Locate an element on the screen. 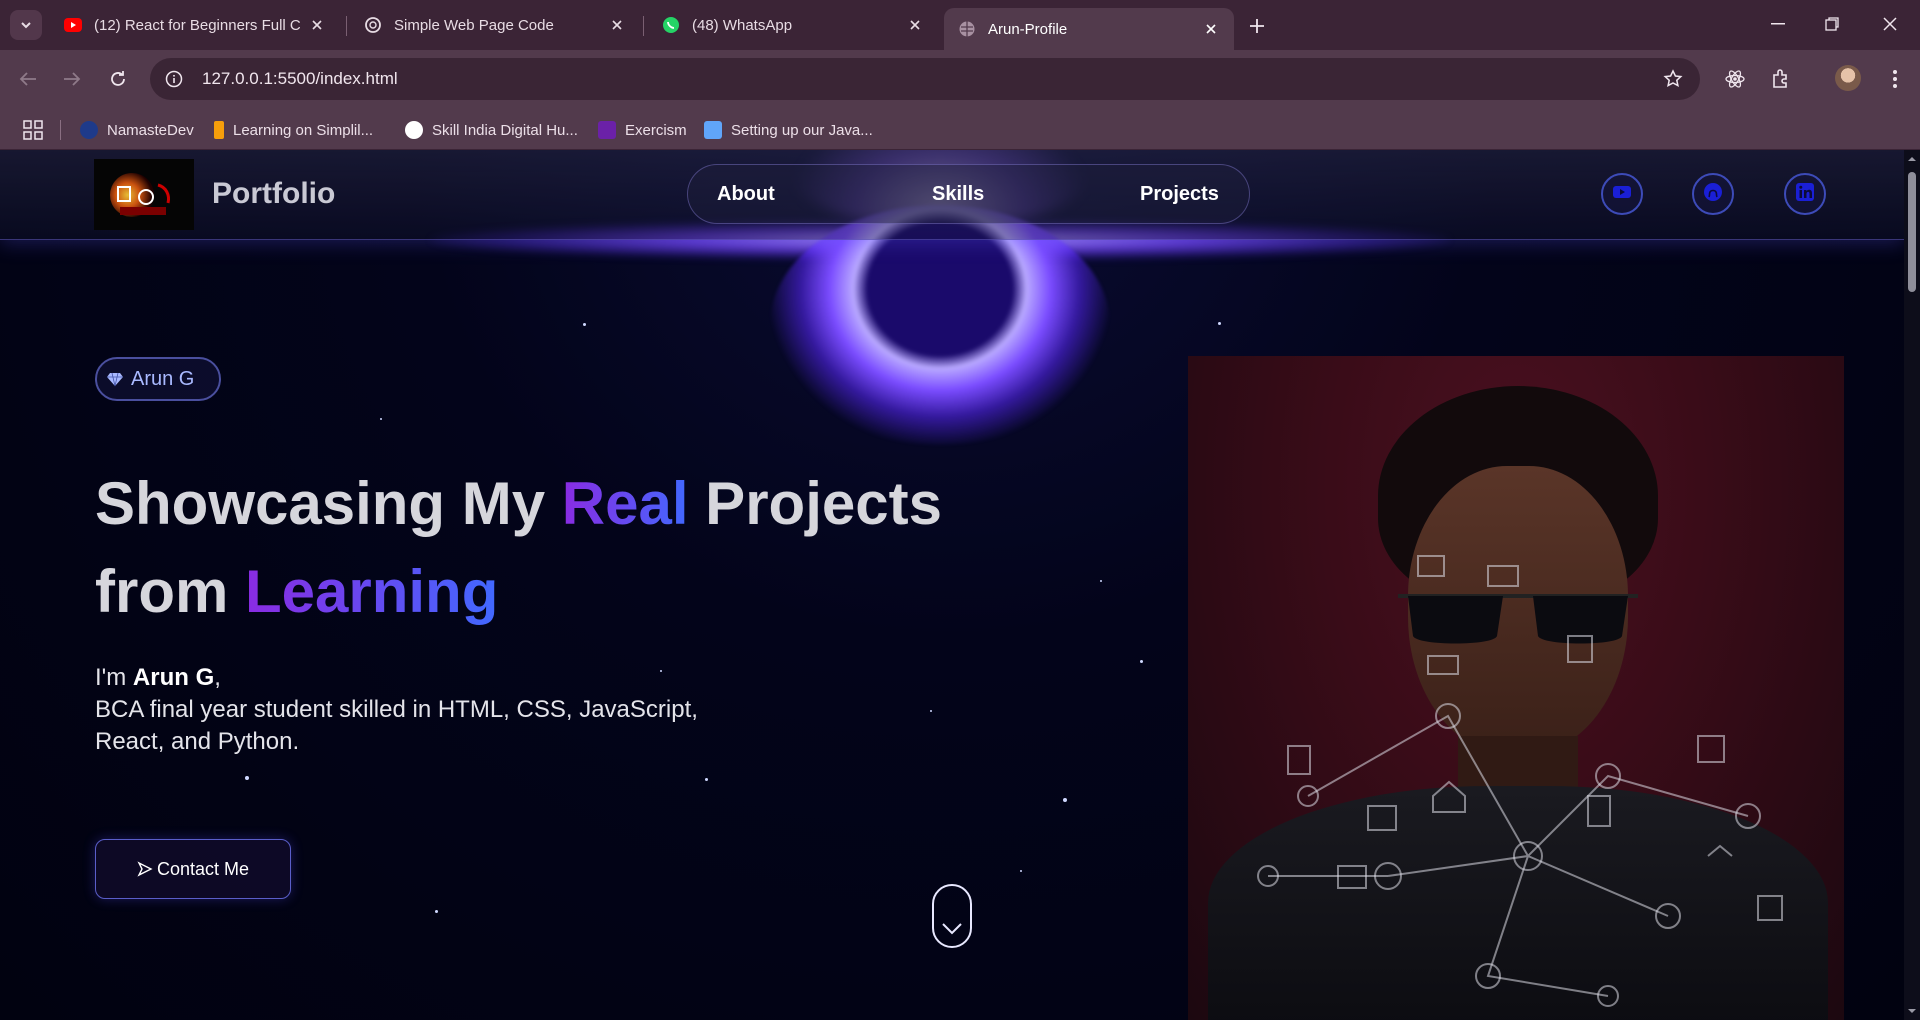 This screenshot has width=1920, height=1020. tab-whatsapp: (48) WhatsApp is located at coordinates (793, 25).